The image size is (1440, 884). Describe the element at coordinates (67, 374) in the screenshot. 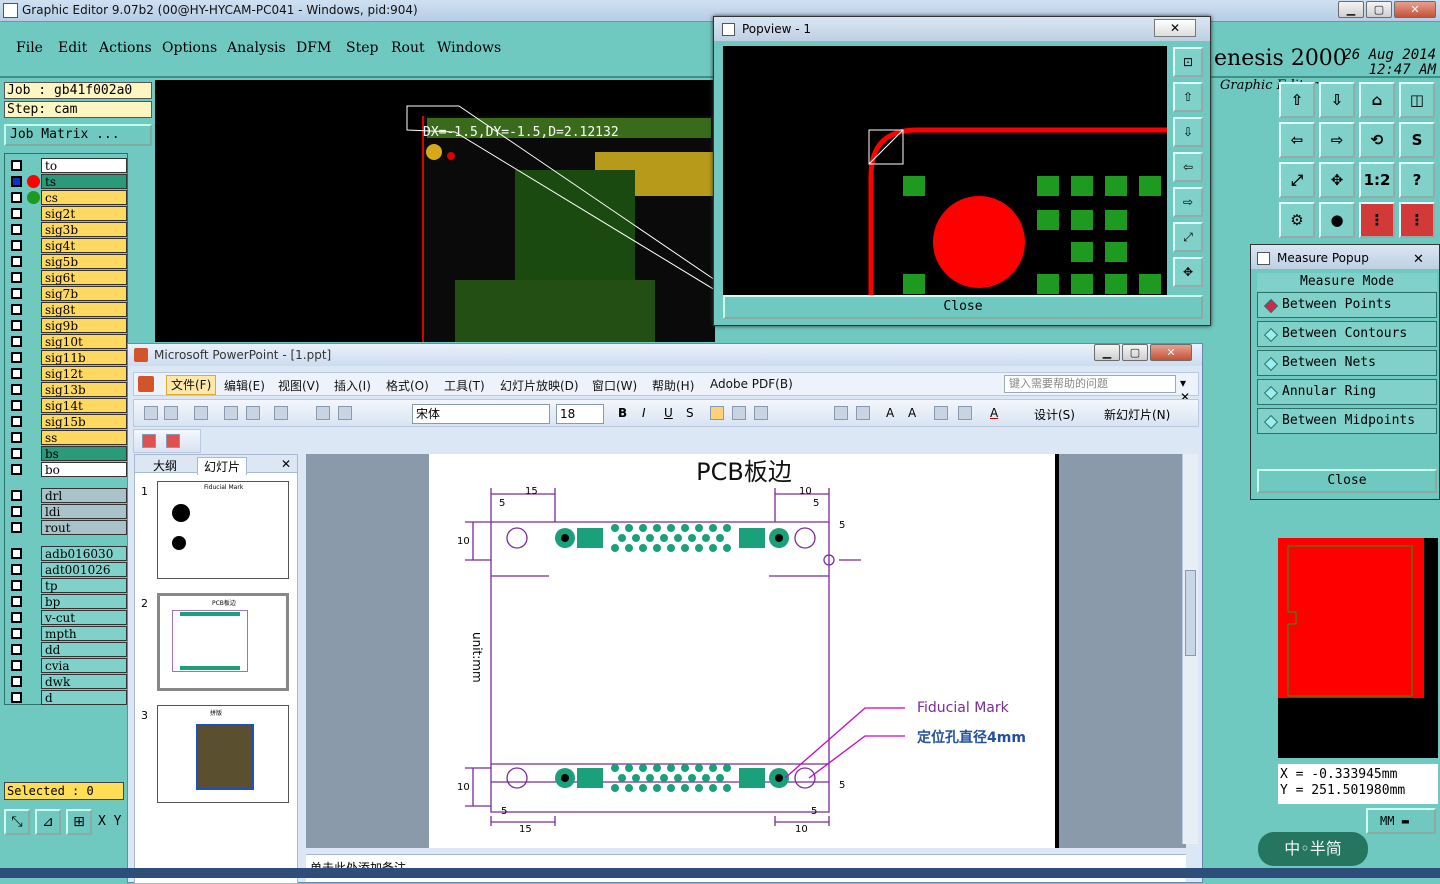

I see `layer-row-sig12t: sig12t` at that location.